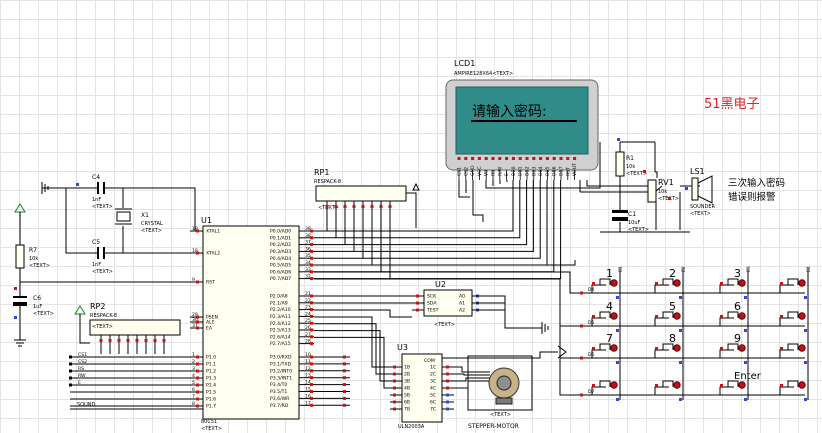  I want to click on u1-right-pin-name: P2.5/A13, so click(280, 331).